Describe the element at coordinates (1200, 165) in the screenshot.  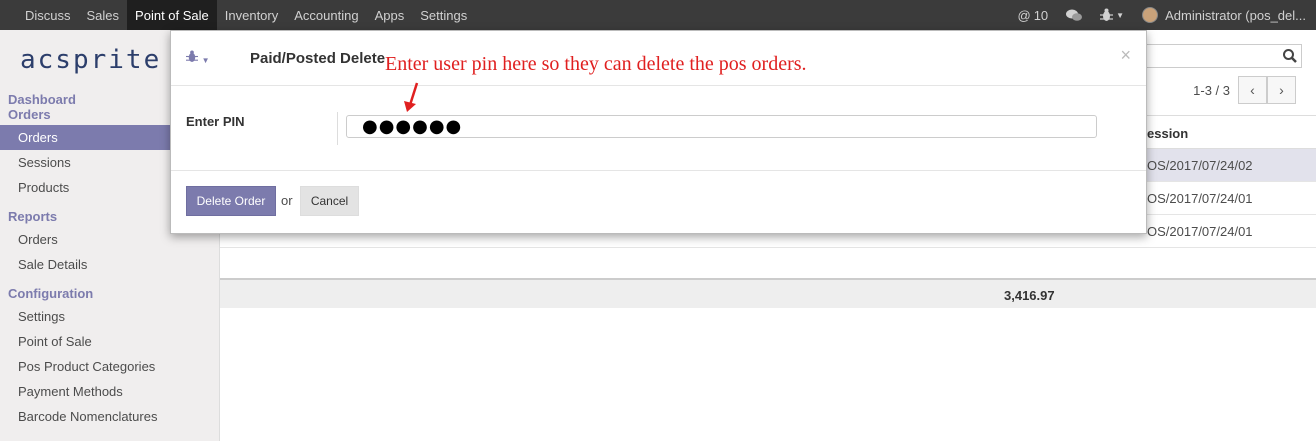
I see `session-cell: OS/2017/07/24/02` at that location.